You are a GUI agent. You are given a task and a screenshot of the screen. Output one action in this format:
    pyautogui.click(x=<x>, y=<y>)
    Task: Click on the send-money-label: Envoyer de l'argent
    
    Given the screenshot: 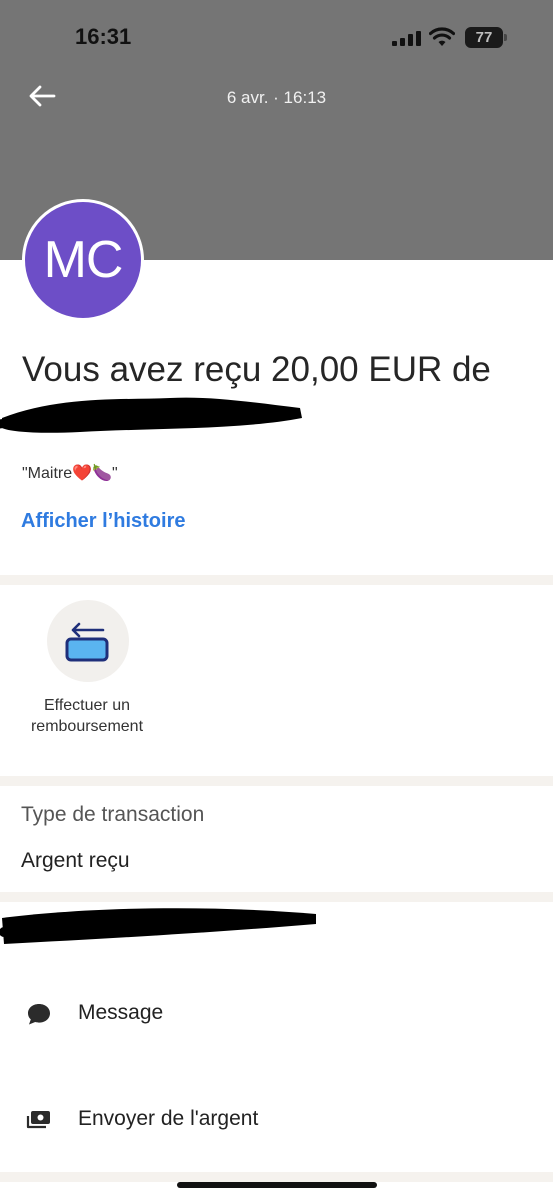 What is the action you would take?
    pyautogui.click(x=168, y=1118)
    